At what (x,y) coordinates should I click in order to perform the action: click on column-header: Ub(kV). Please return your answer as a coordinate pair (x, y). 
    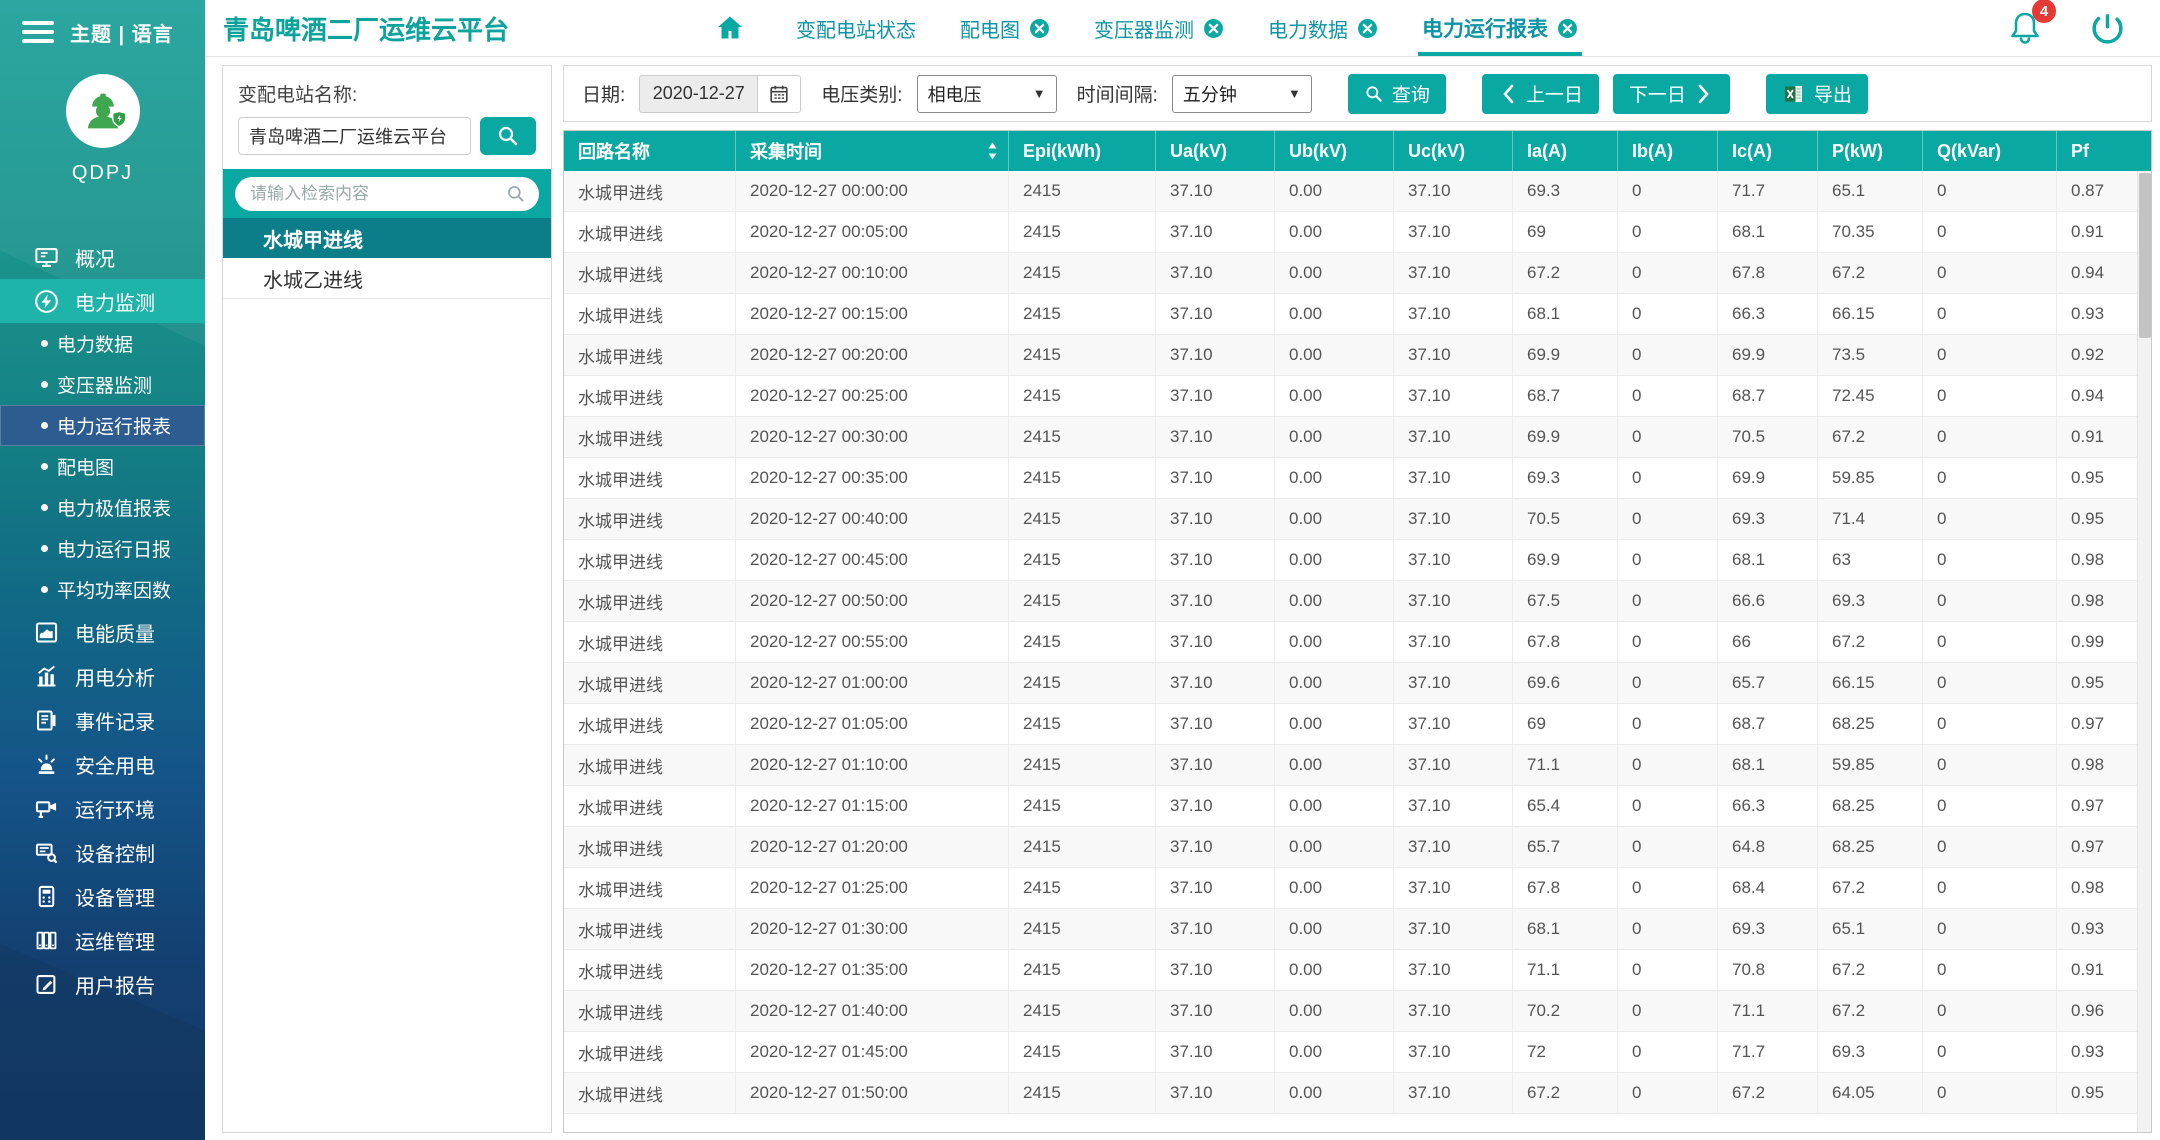
    Looking at the image, I should click on (1334, 151).